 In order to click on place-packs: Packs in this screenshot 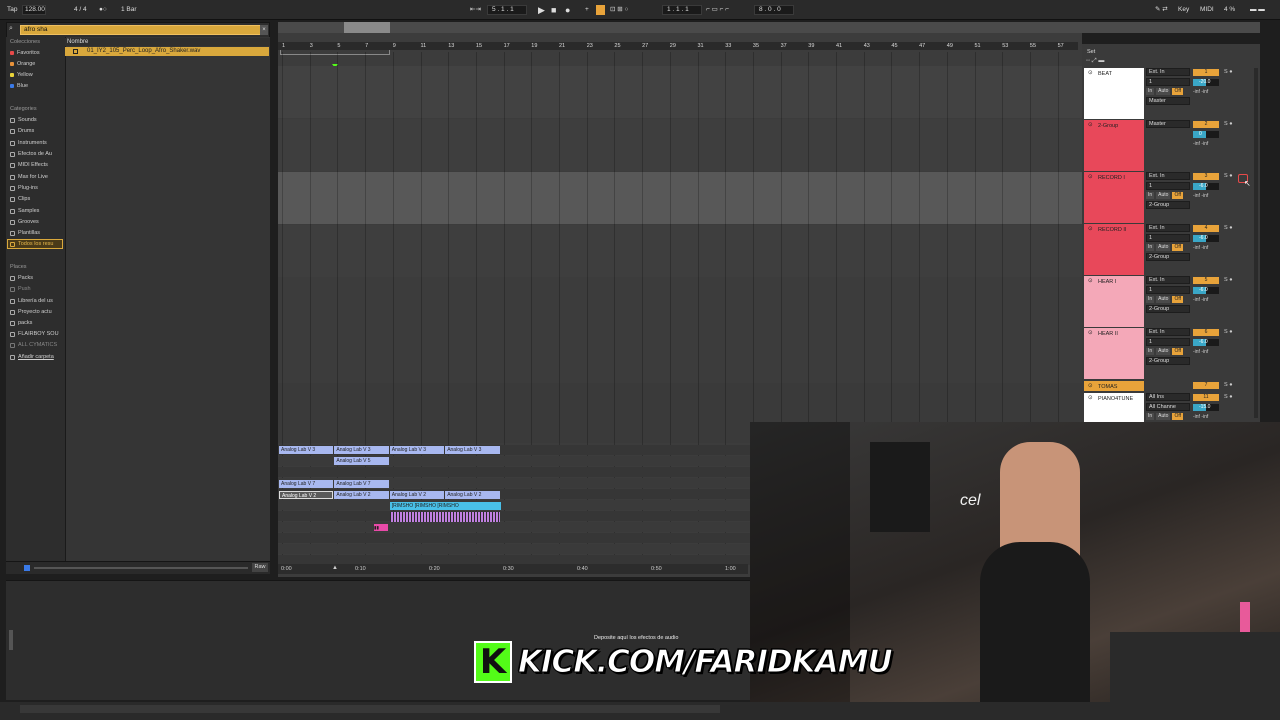, I will do `click(21, 278)`.